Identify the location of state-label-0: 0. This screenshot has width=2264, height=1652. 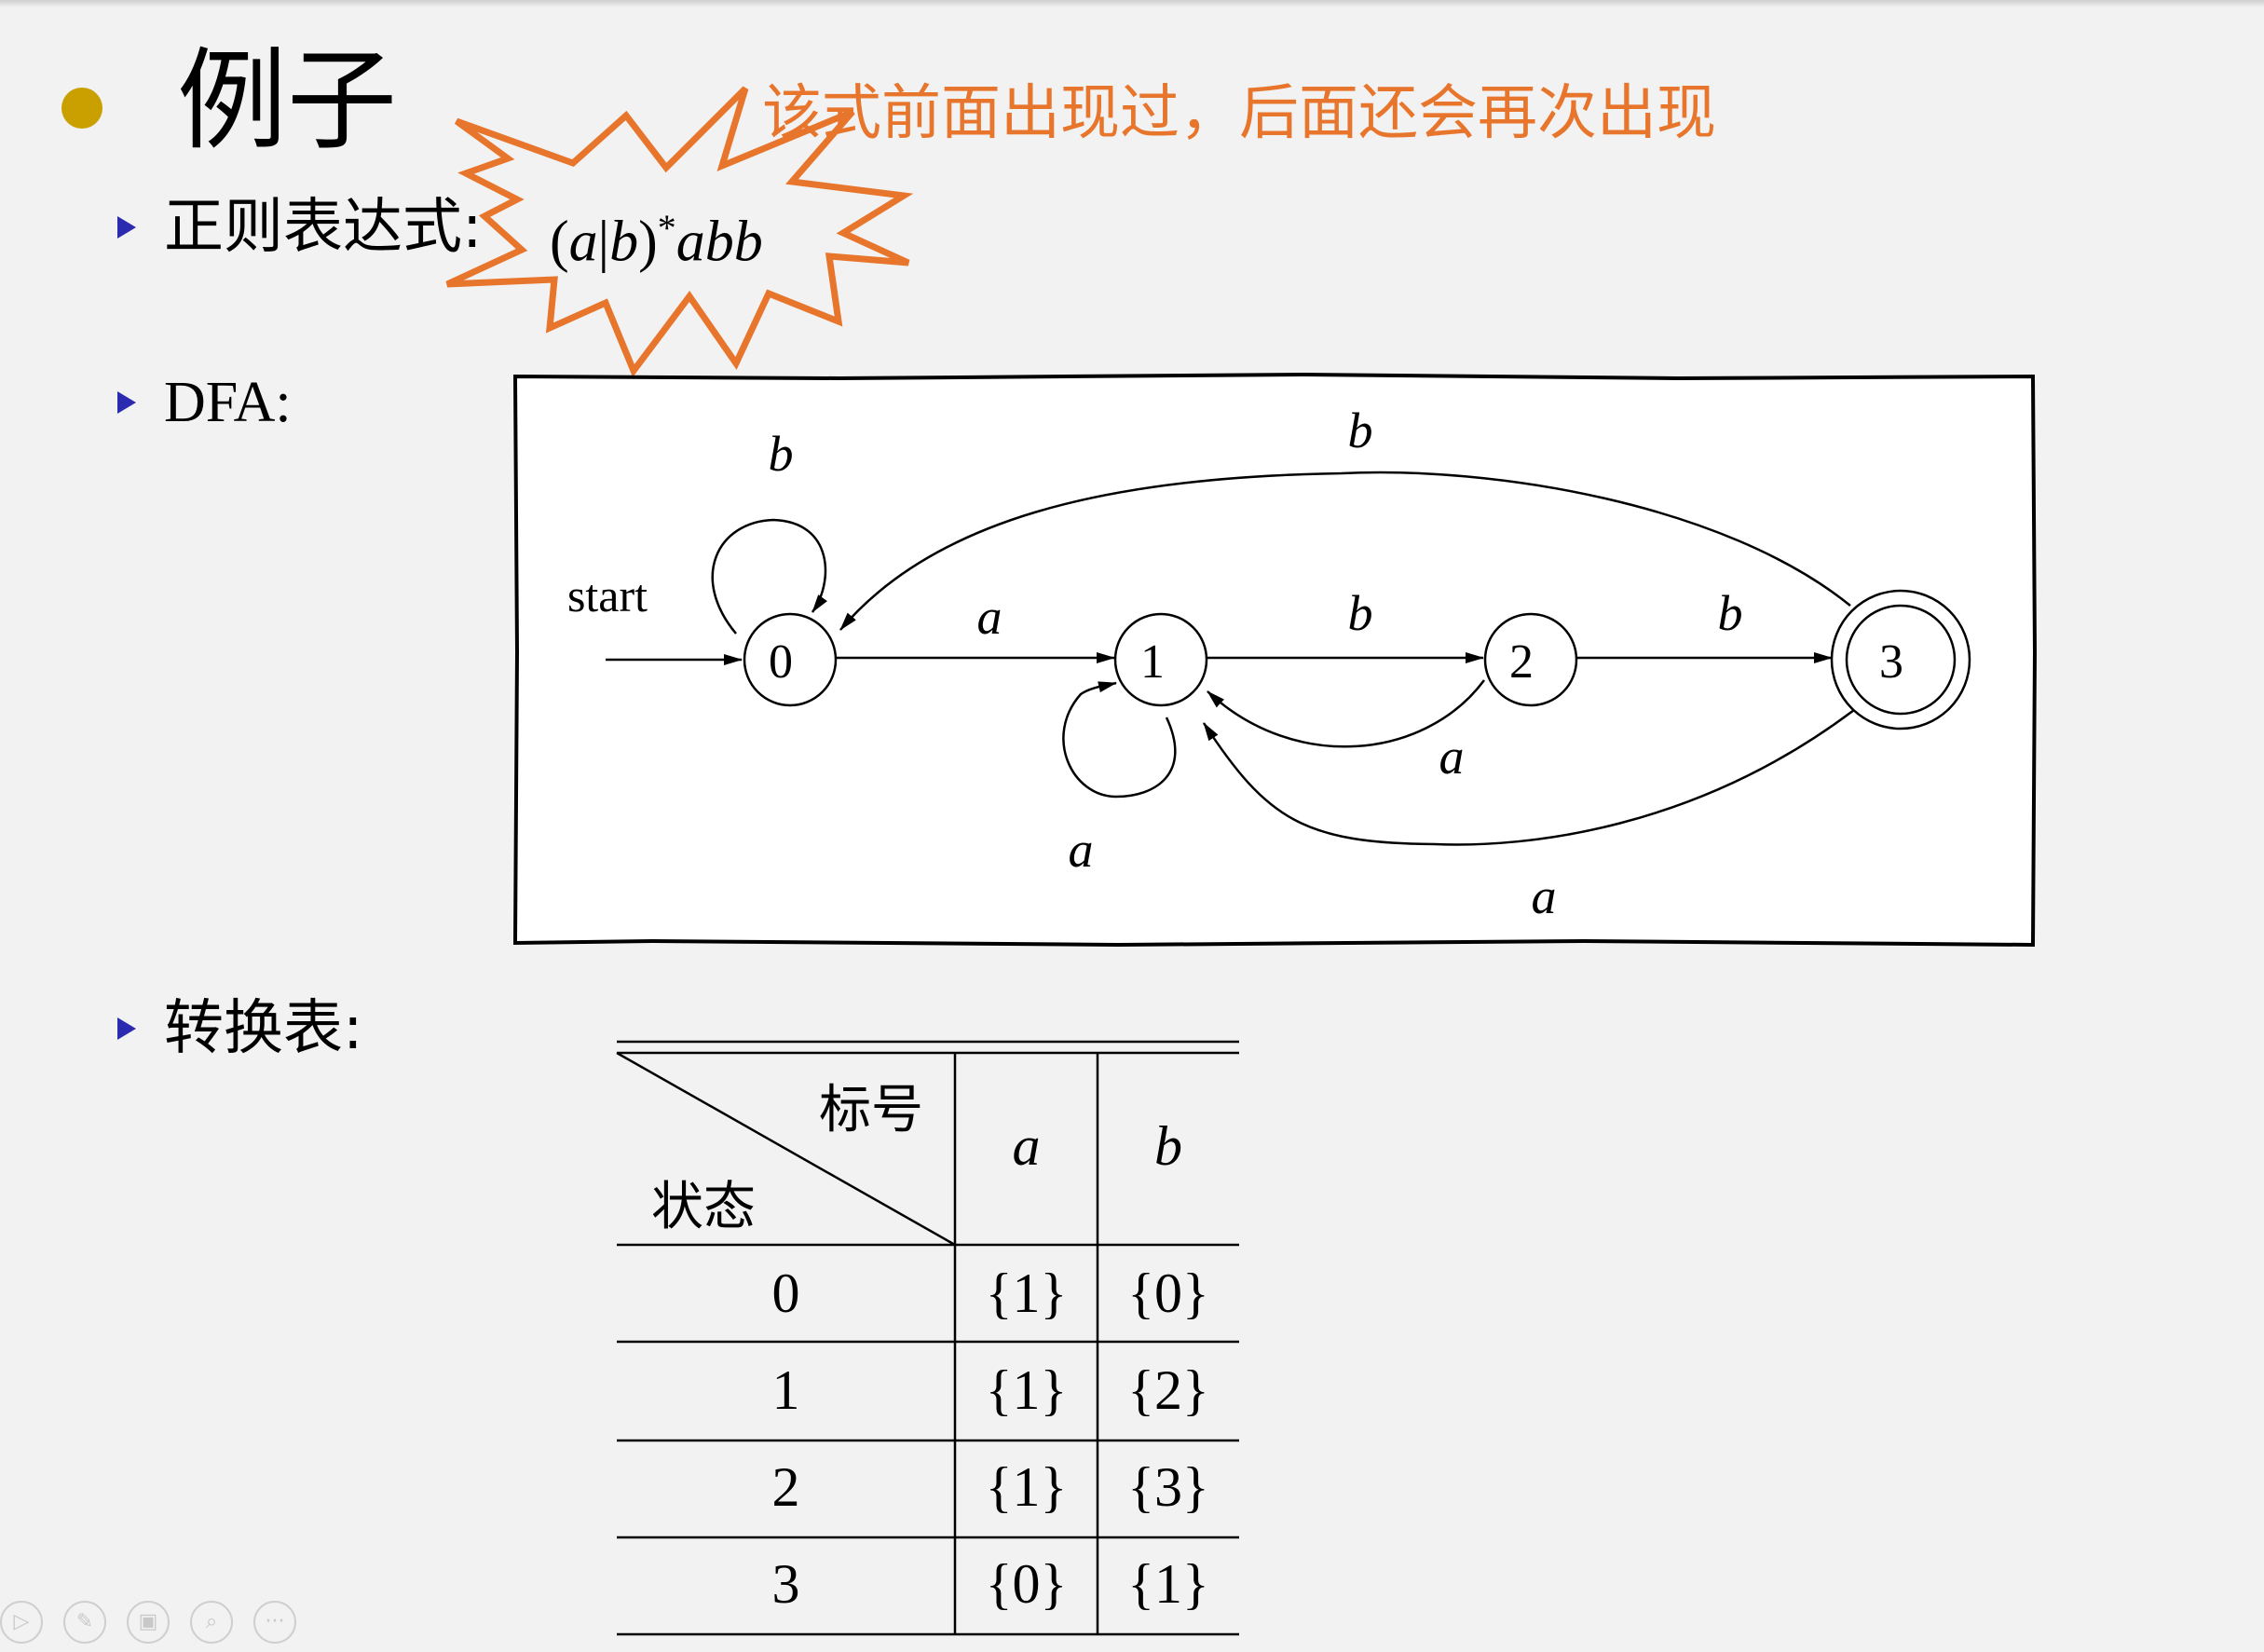
(781, 662).